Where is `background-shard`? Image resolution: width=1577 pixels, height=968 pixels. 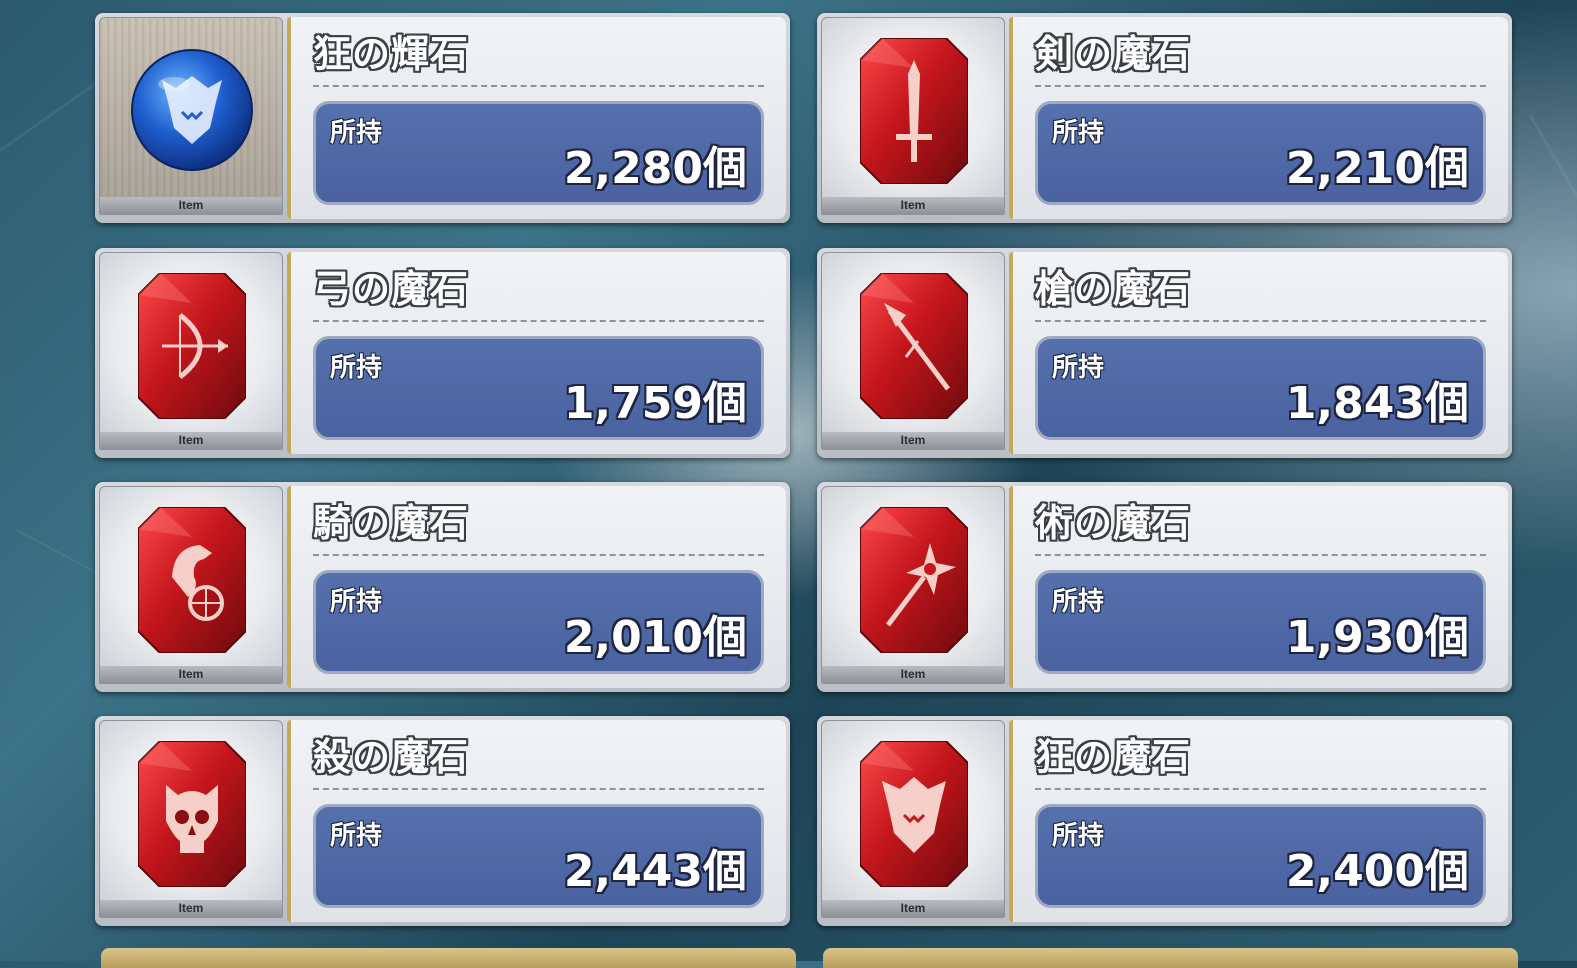
background-shard is located at coordinates (1552, 201).